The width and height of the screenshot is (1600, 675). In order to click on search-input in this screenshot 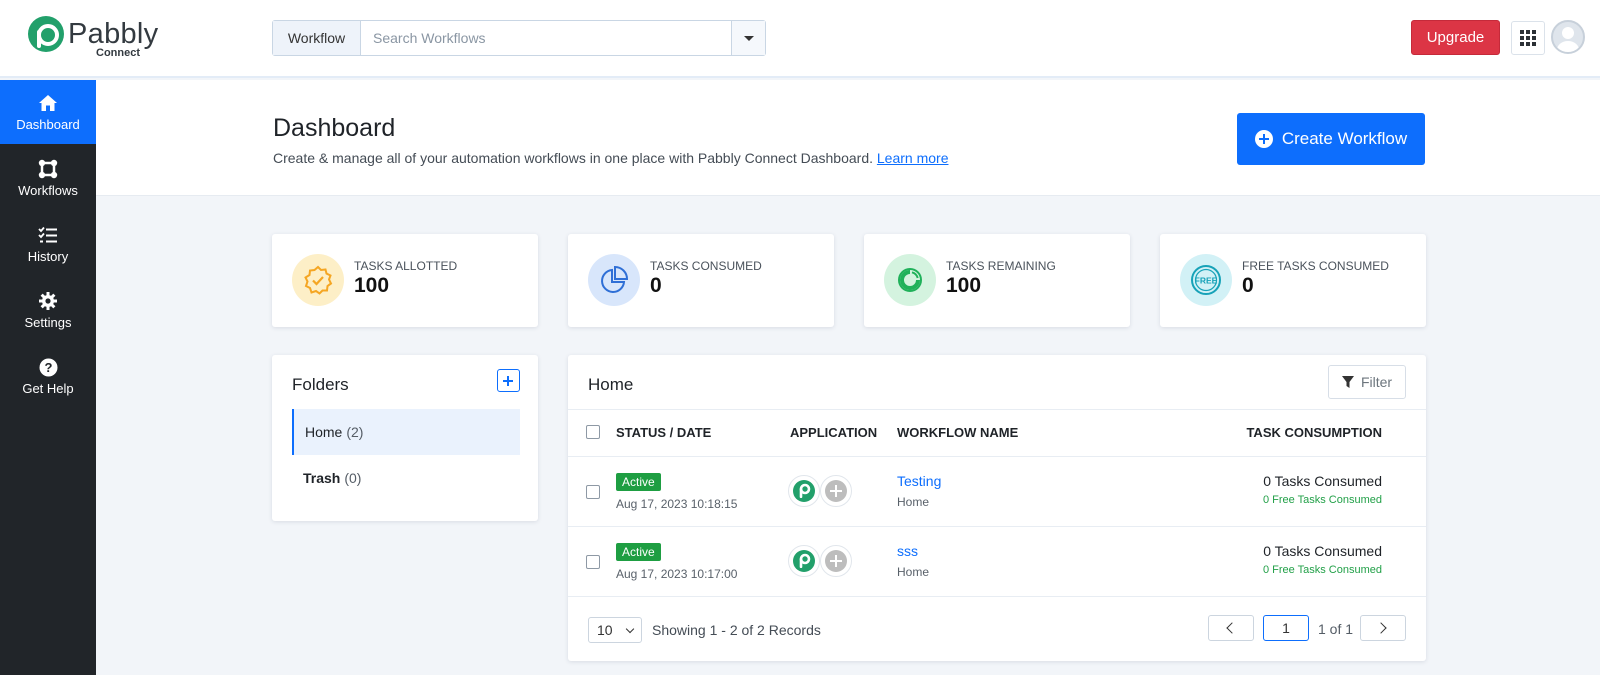, I will do `click(546, 38)`.